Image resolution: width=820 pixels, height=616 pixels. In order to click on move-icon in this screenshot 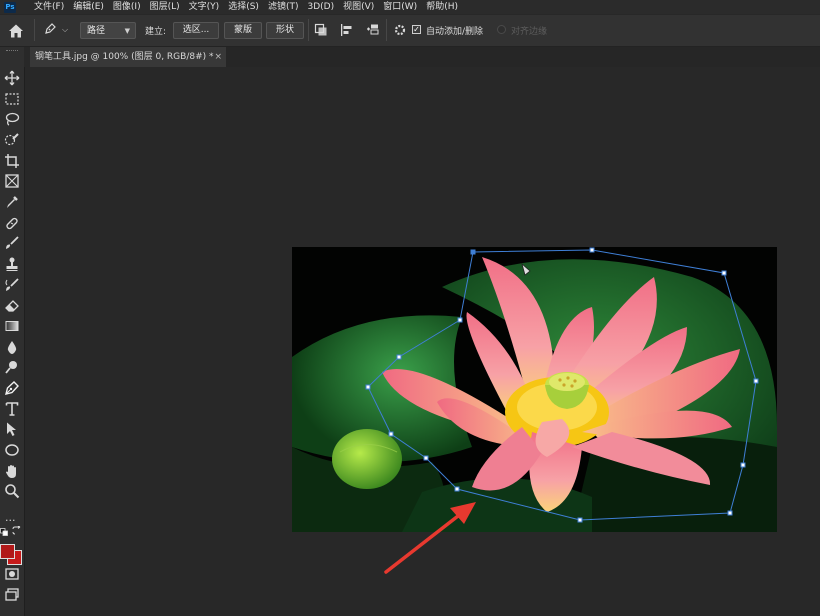, I will do `click(12, 78)`.